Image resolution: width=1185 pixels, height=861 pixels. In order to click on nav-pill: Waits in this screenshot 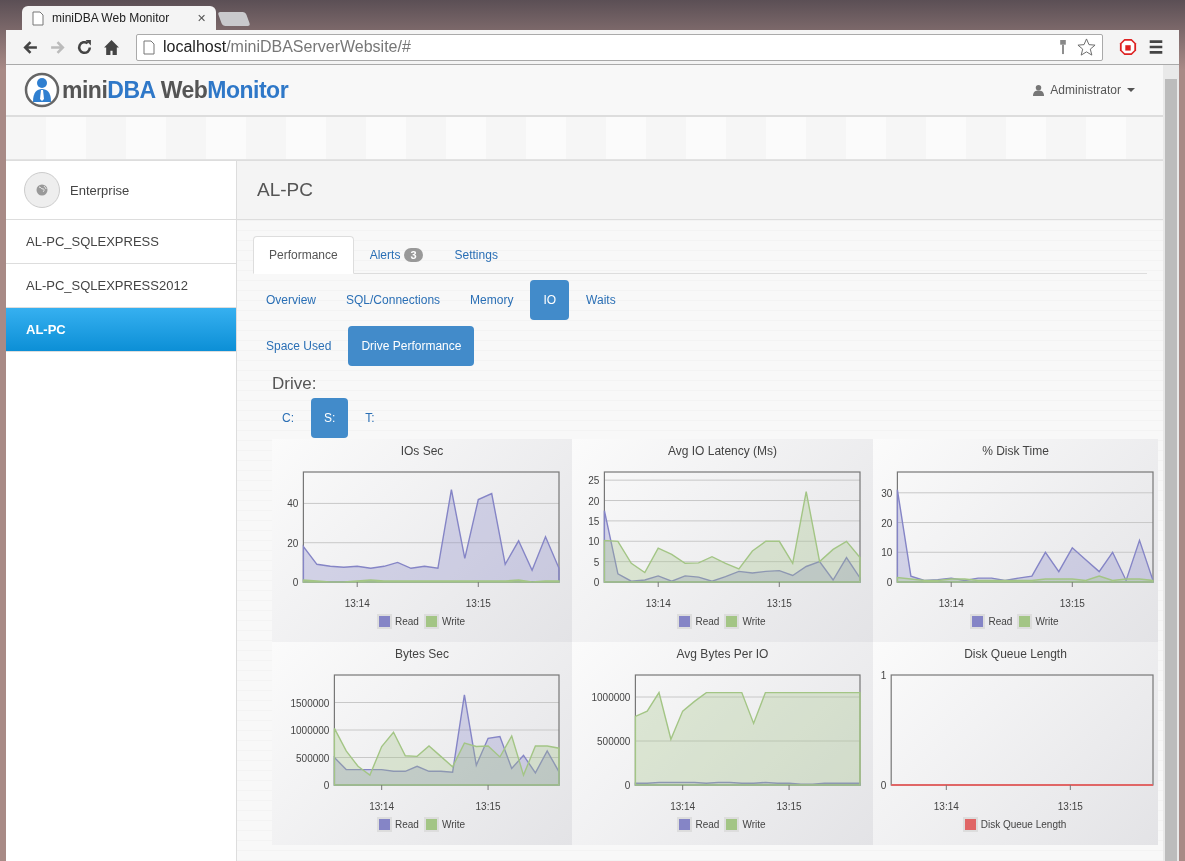, I will do `click(601, 300)`.